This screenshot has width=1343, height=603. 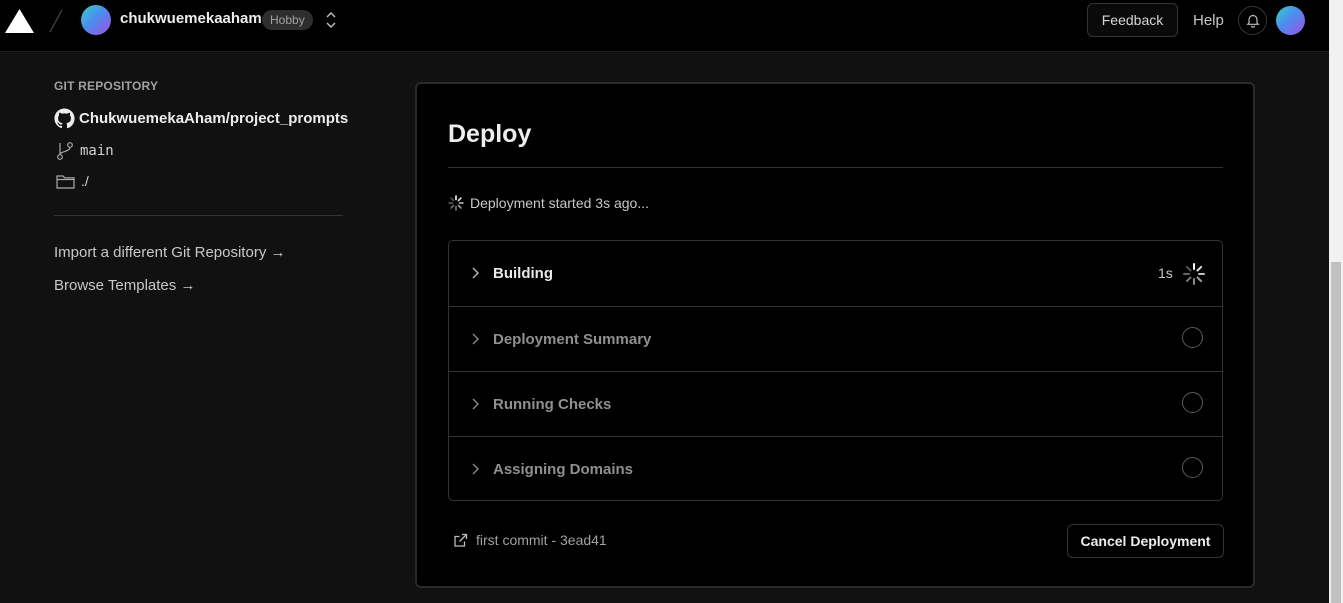 I want to click on external-link-icon, so click(x=461, y=540).